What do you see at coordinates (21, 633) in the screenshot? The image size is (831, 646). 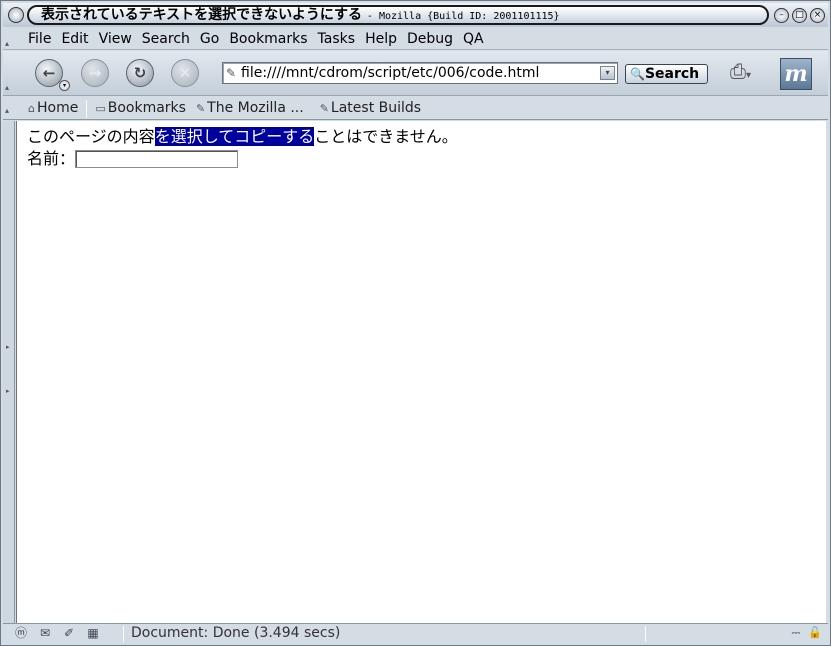 I see `navigator-icon: ⓜ` at bounding box center [21, 633].